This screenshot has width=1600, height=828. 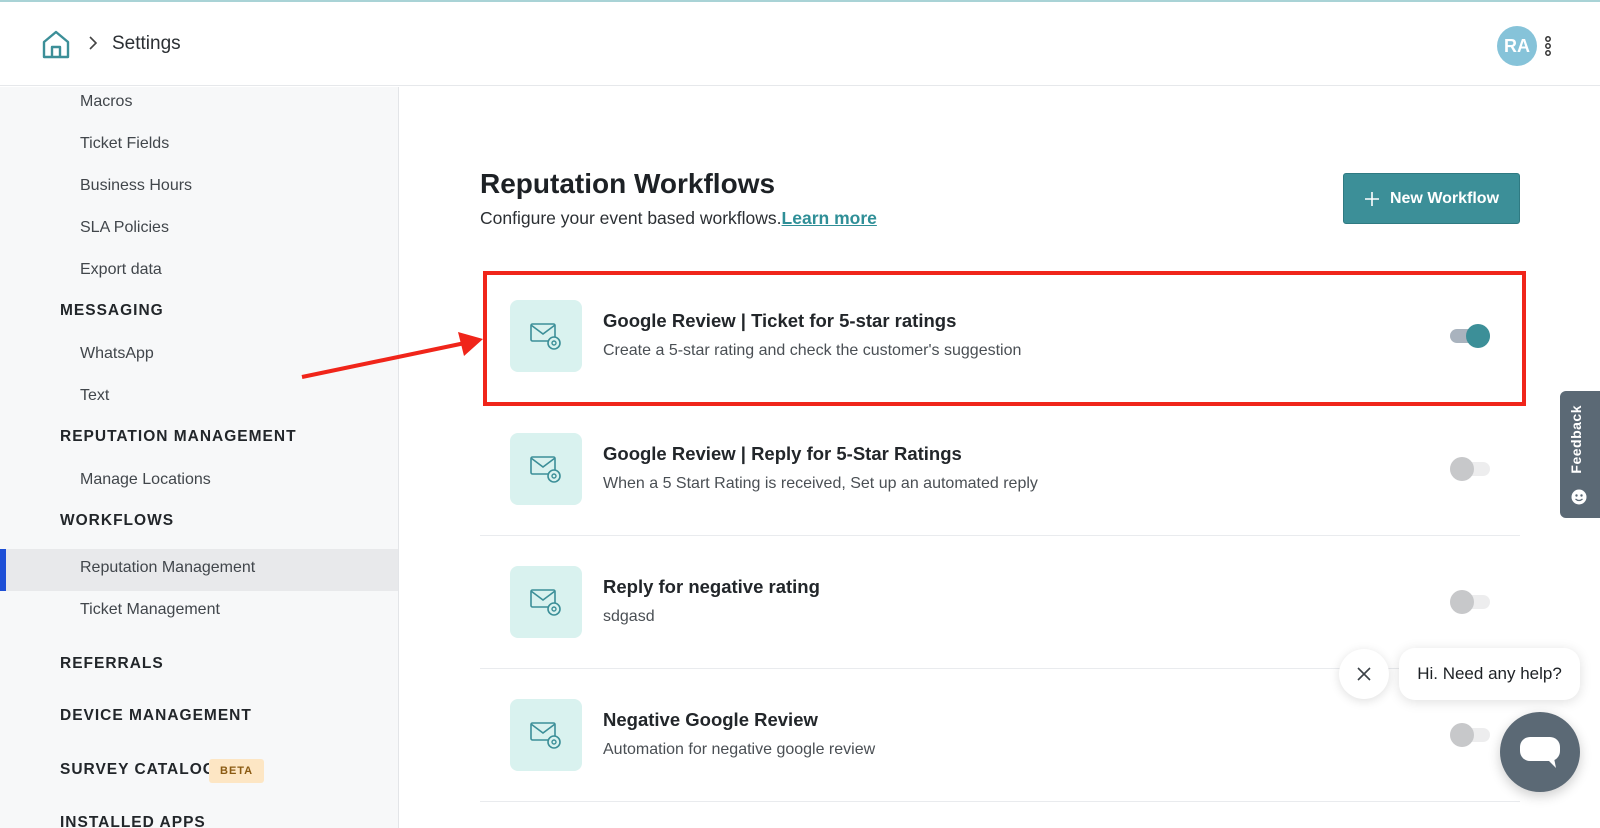 I want to click on chat-greeting-bubble: Hi. Need any help?, so click(x=1489, y=674).